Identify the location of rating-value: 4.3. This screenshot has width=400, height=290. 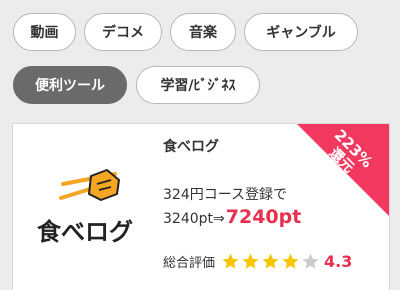
(338, 261).